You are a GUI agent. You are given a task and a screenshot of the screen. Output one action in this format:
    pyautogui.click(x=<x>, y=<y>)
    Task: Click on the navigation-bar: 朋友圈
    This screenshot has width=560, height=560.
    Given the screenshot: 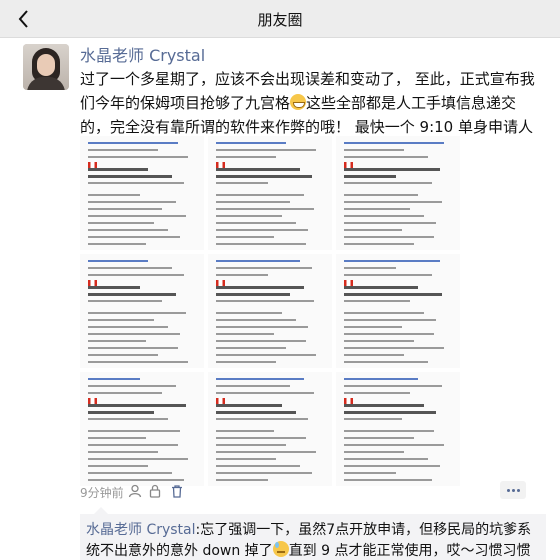 What is the action you would take?
    pyautogui.click(x=280, y=19)
    